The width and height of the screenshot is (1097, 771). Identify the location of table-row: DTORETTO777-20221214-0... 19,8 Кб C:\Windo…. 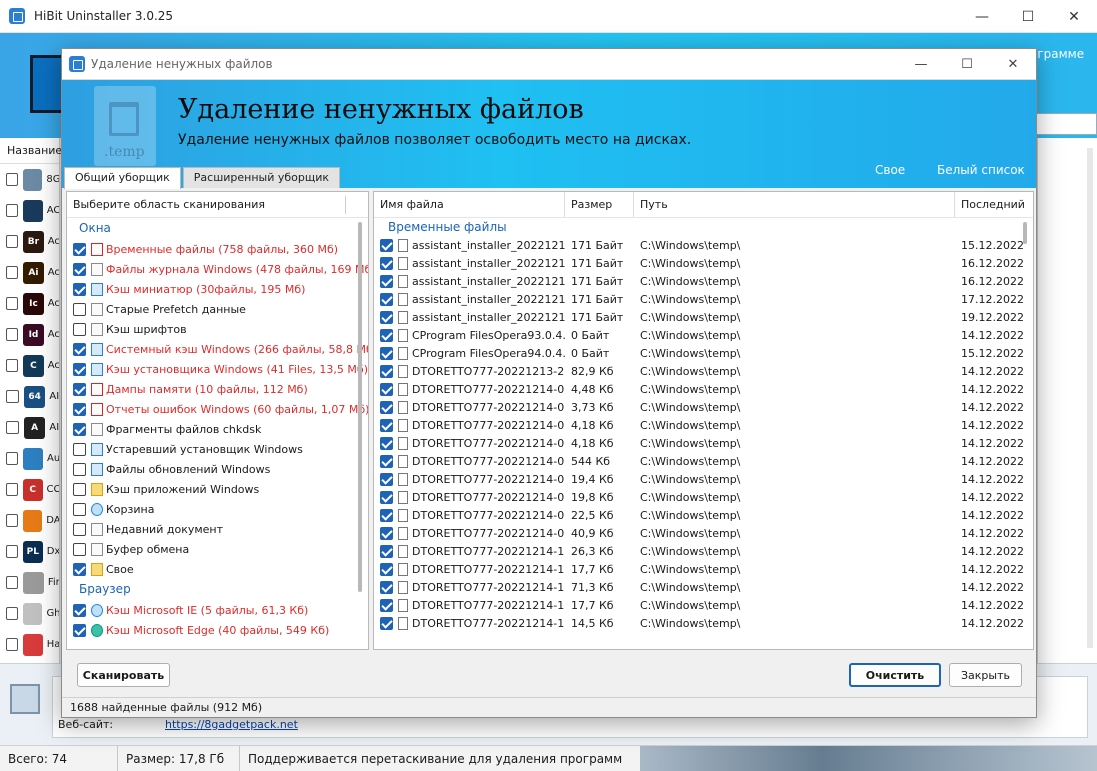
(703, 497).